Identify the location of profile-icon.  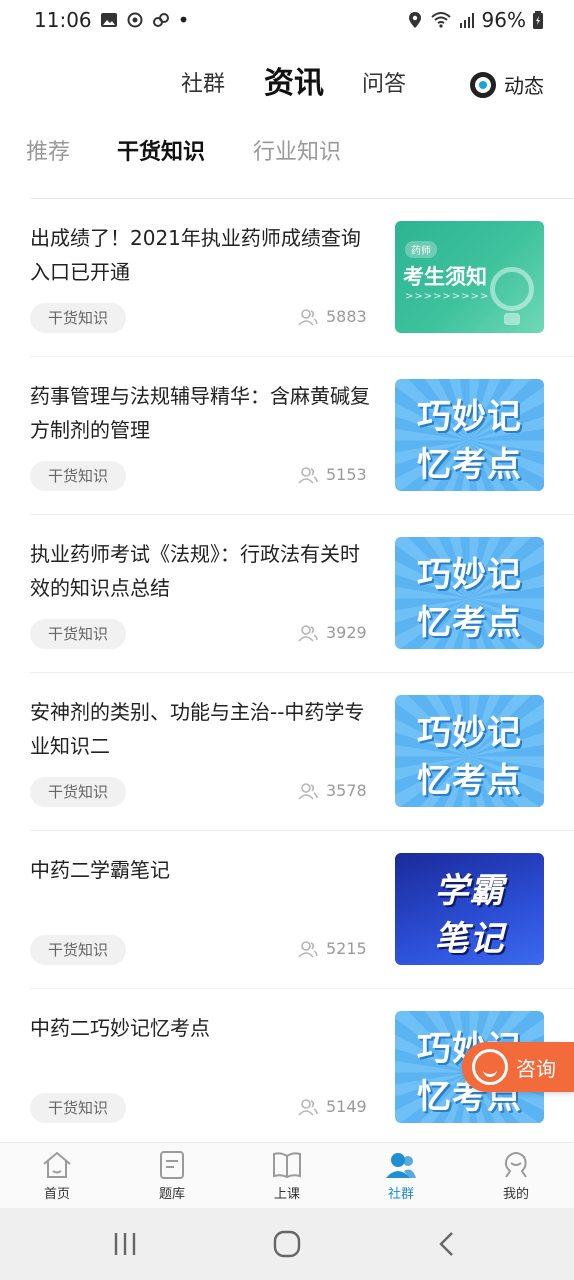
(515, 1165).